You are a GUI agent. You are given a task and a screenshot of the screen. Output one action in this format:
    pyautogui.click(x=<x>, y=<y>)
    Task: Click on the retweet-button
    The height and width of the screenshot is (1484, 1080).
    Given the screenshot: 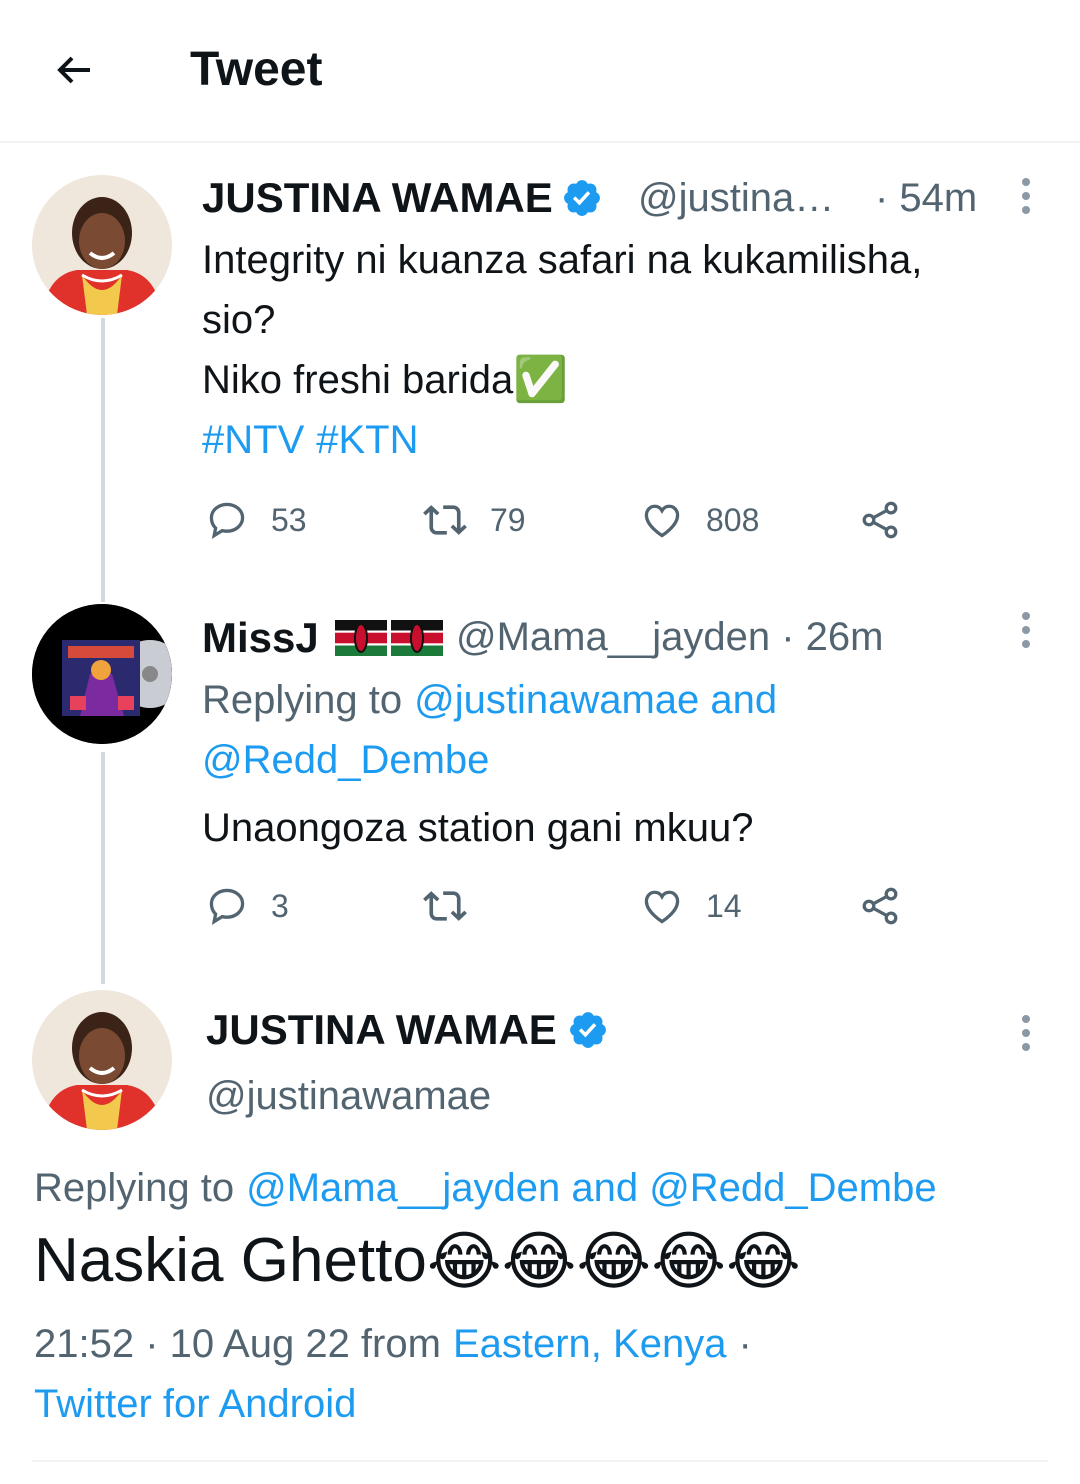 What is the action you would take?
    pyautogui.click(x=456, y=906)
    